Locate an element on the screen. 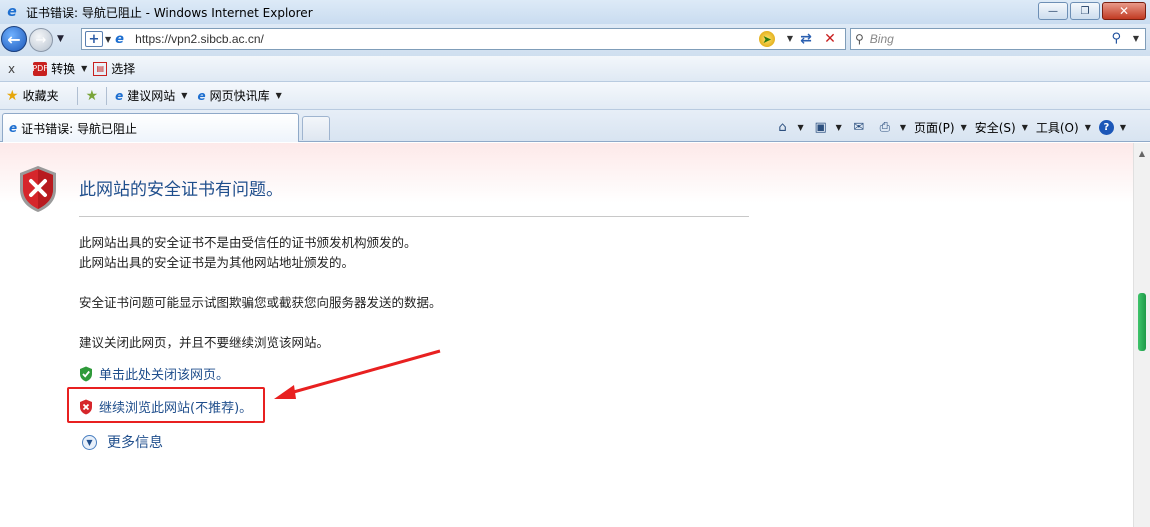 The width and height of the screenshot is (1150, 527). select-icon: ▤ is located at coordinates (100, 68).